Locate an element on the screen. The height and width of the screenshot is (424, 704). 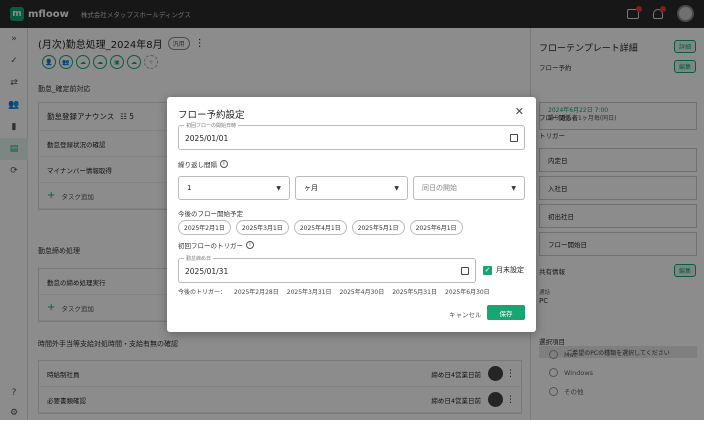
month-end-checkbox: ✓ 月末設定 is located at coordinates (503, 270).